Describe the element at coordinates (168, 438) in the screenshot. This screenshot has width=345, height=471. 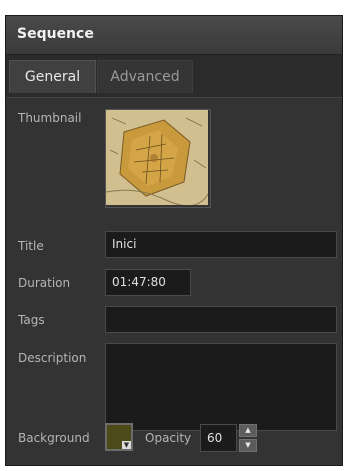
I see `opacity-label: Opacity` at that location.